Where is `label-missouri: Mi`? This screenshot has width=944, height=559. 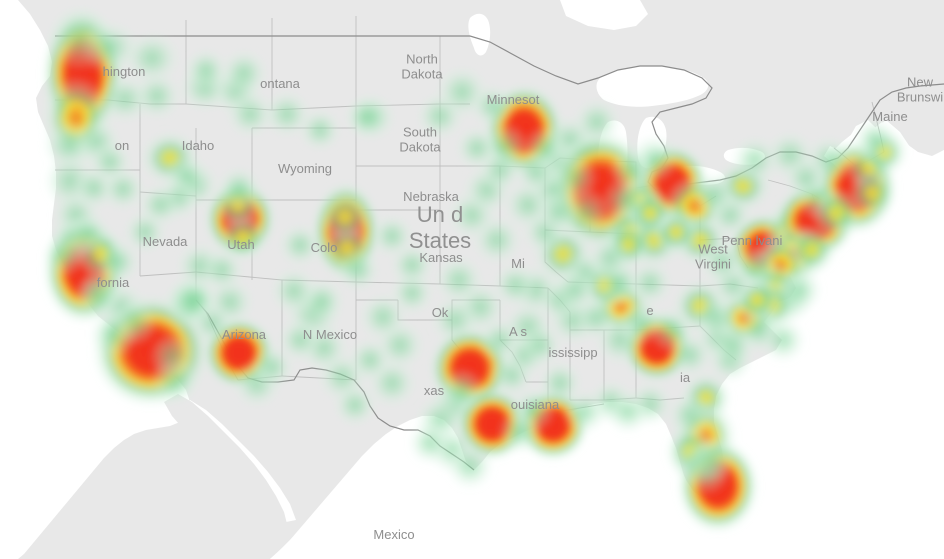
label-missouri: Mi is located at coordinates (518, 264).